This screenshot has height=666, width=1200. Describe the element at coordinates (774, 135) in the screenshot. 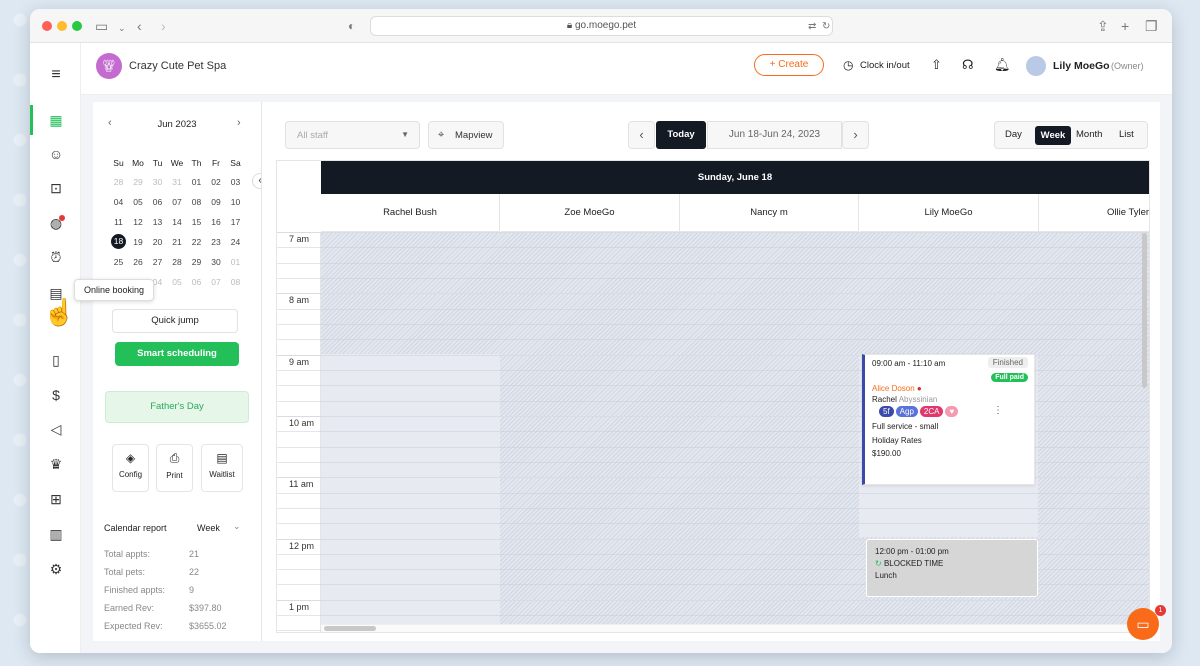

I see `date-range: Jun 18-Jun 24, 2023` at that location.